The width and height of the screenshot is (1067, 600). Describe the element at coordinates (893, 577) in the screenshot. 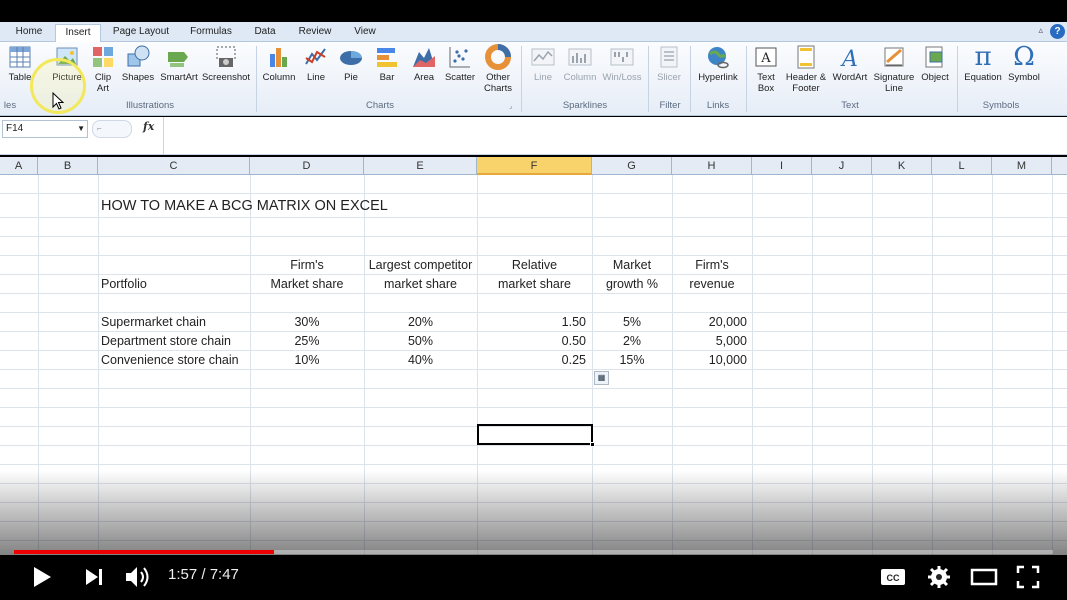

I see `captions-icon: CC` at that location.